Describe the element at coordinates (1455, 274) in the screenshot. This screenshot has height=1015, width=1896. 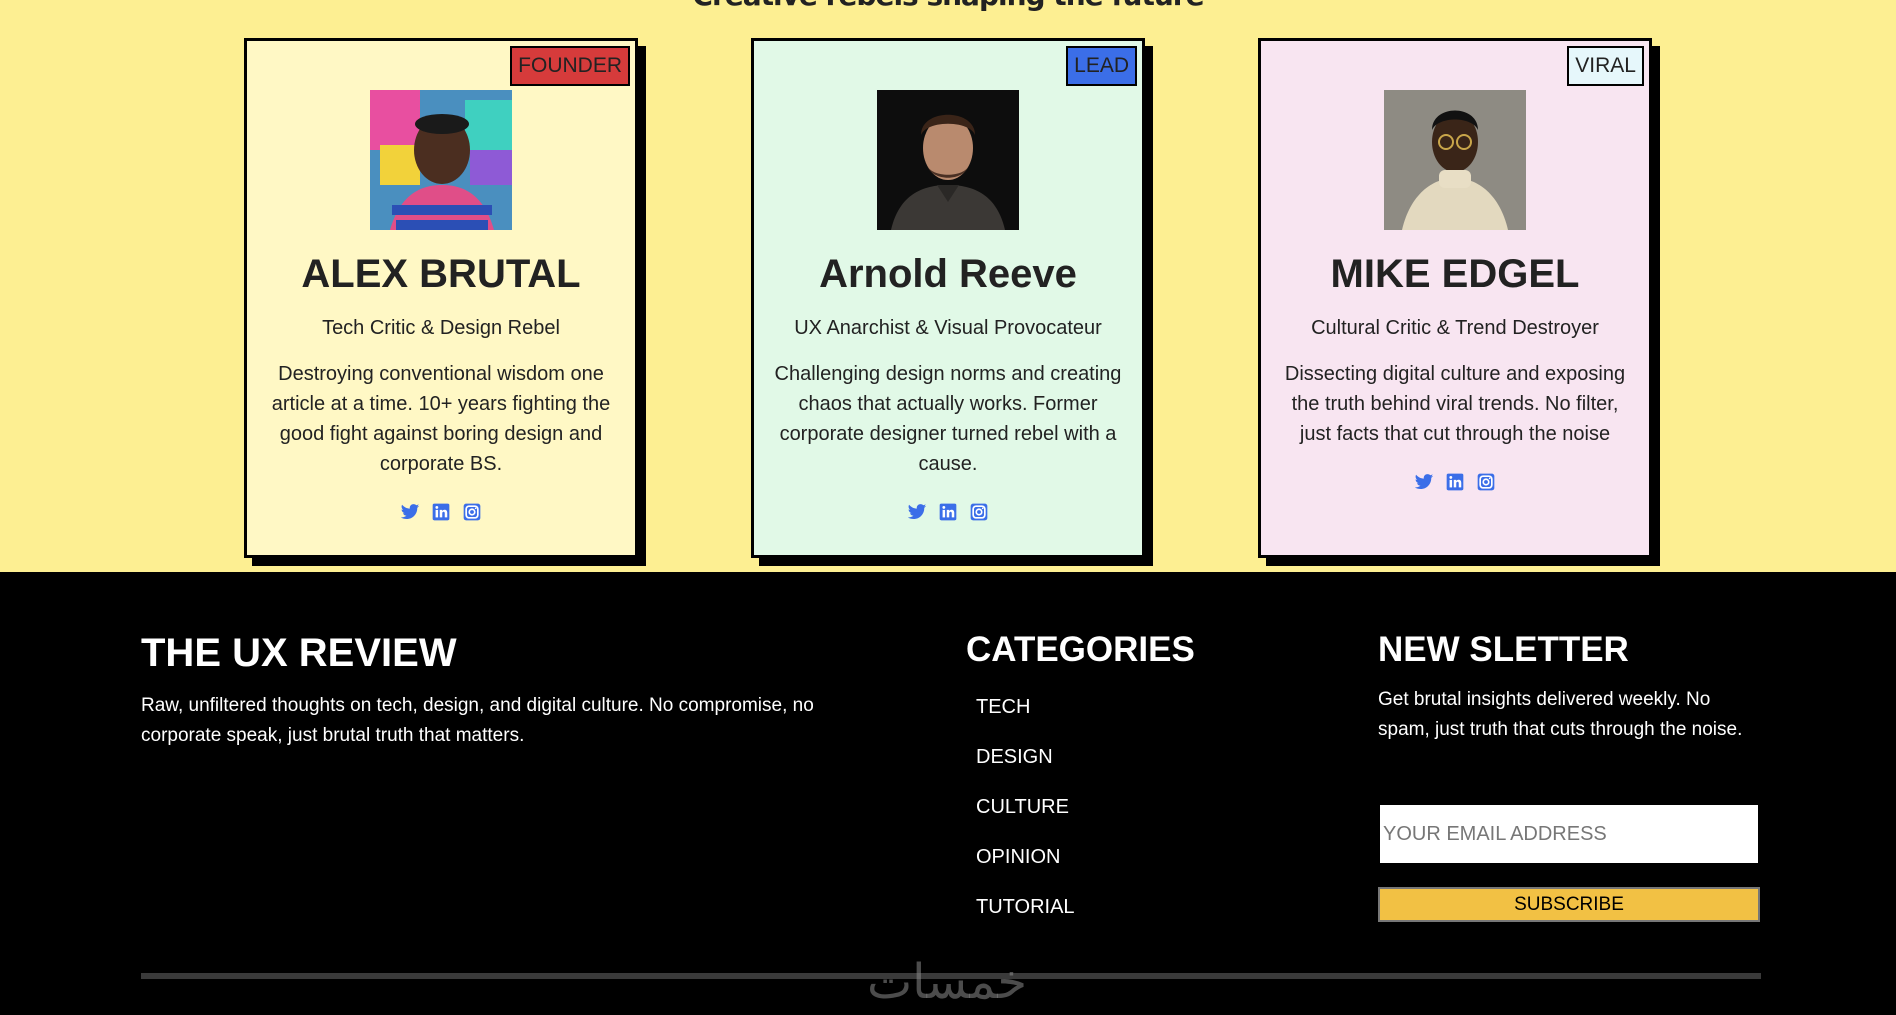
I see `member-name: MIKE EDGEL` at that location.